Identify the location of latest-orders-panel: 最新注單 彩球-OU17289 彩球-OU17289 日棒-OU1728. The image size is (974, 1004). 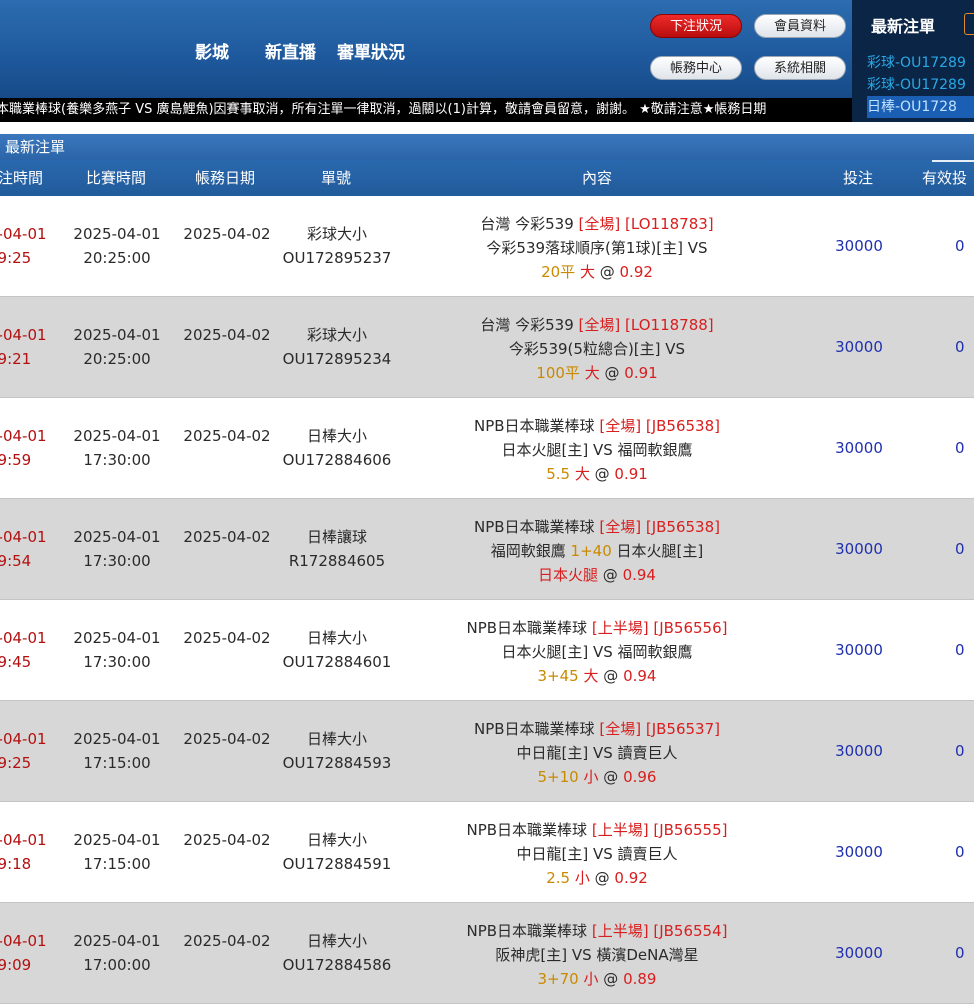
(913, 61).